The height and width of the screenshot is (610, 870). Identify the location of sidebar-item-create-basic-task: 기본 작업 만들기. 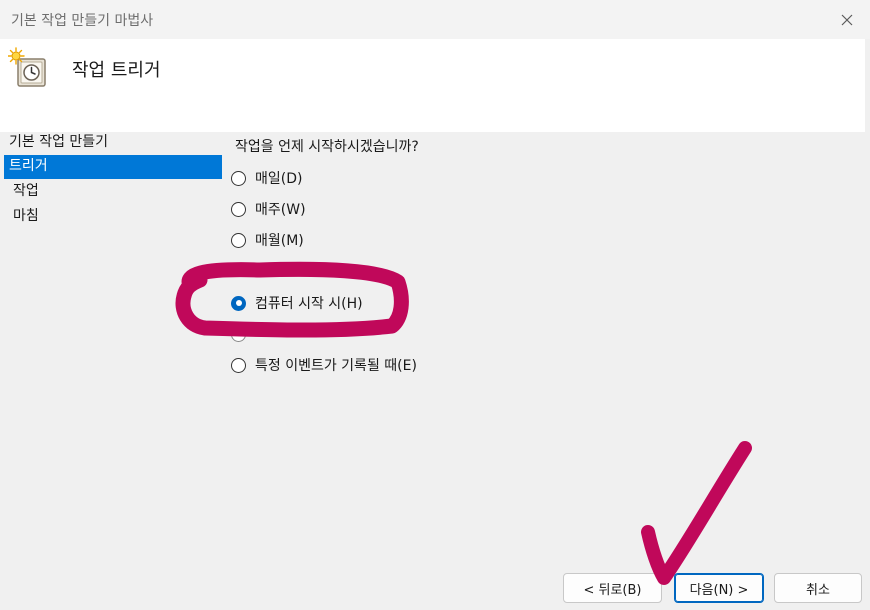
(59, 142).